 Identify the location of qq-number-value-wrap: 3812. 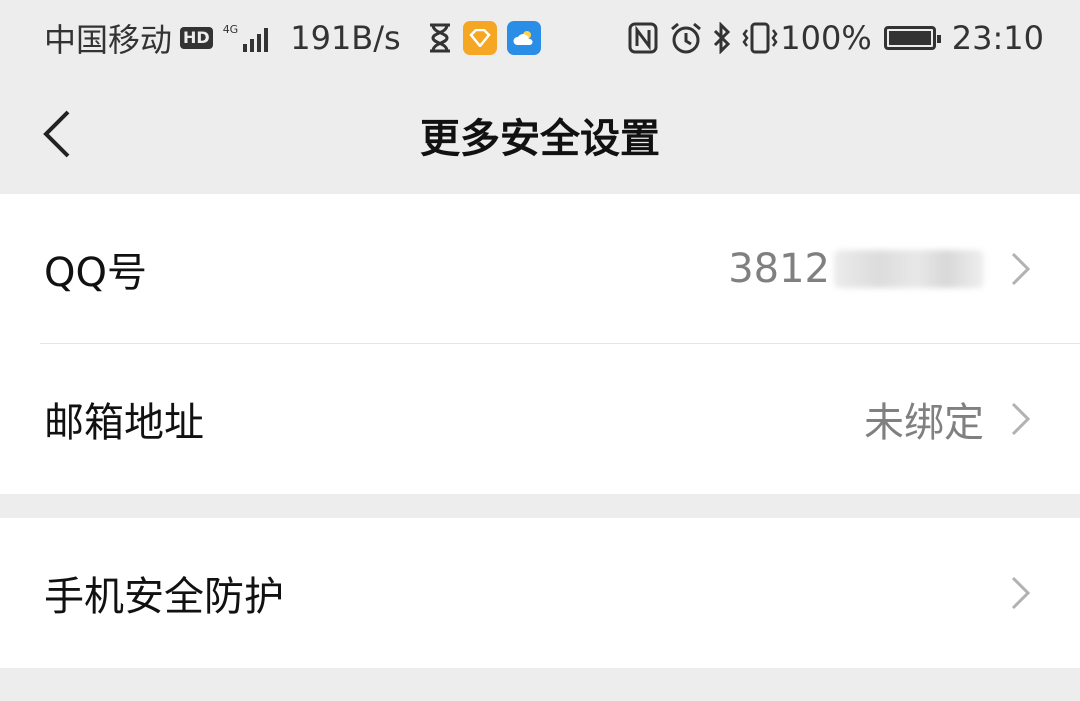
(856, 269).